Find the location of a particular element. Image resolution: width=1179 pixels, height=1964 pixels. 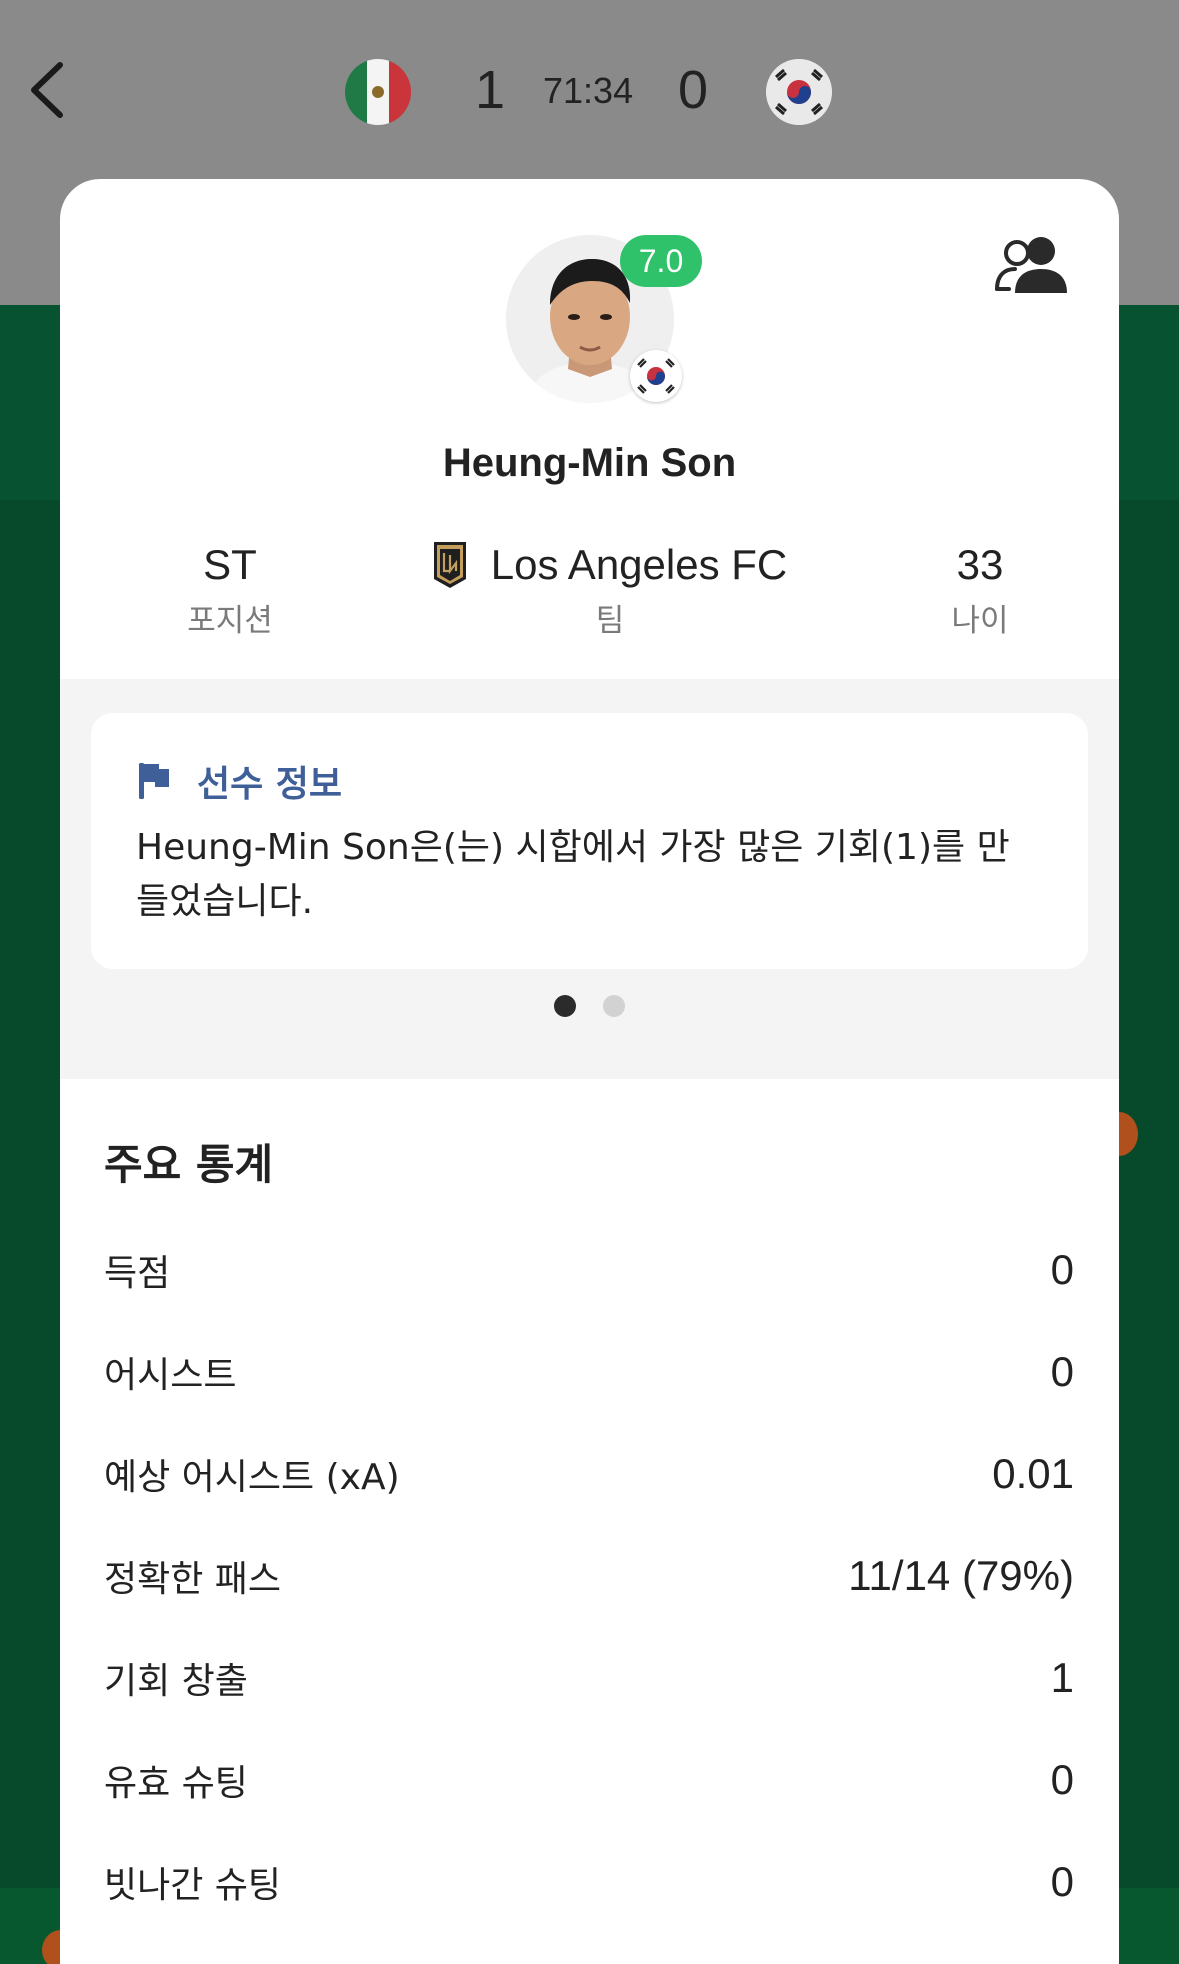

team-value: Los Angeles FC is located at coordinates (639, 564).